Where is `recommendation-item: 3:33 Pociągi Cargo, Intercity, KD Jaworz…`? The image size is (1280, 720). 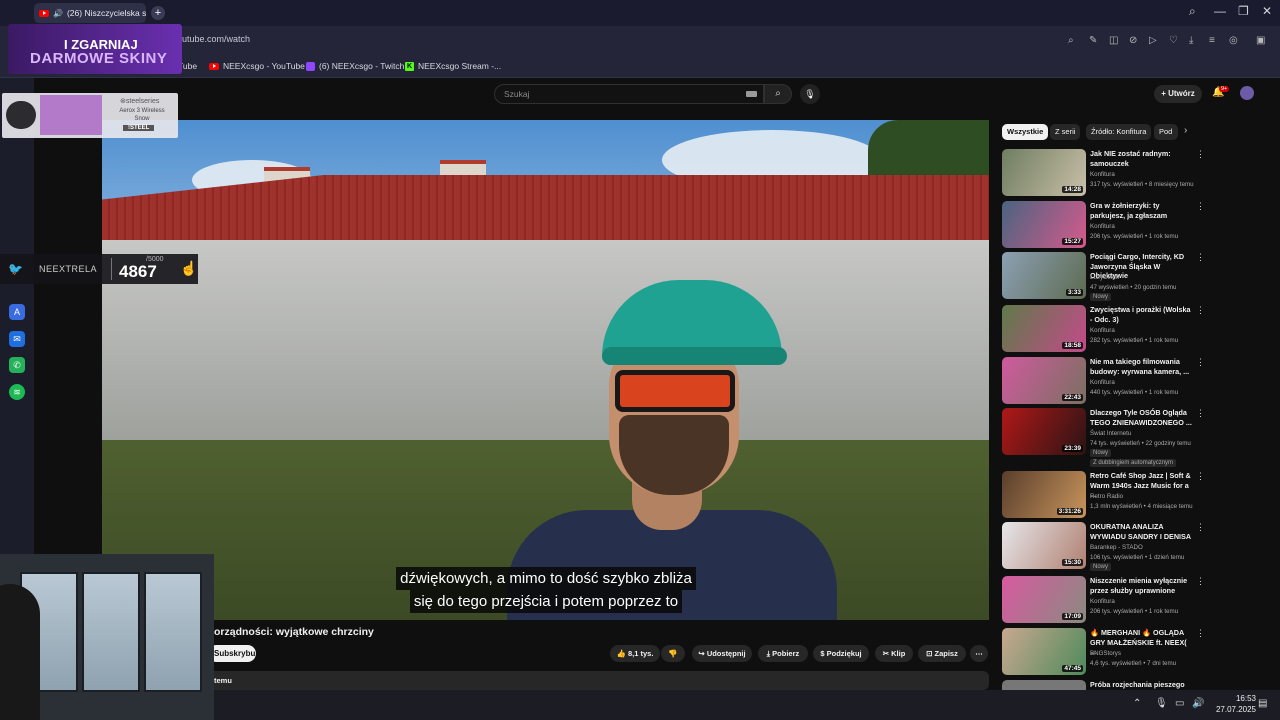 recommendation-item: 3:33 Pociągi Cargo, Intercity, KD Jaworz… is located at coordinates (1137, 277).